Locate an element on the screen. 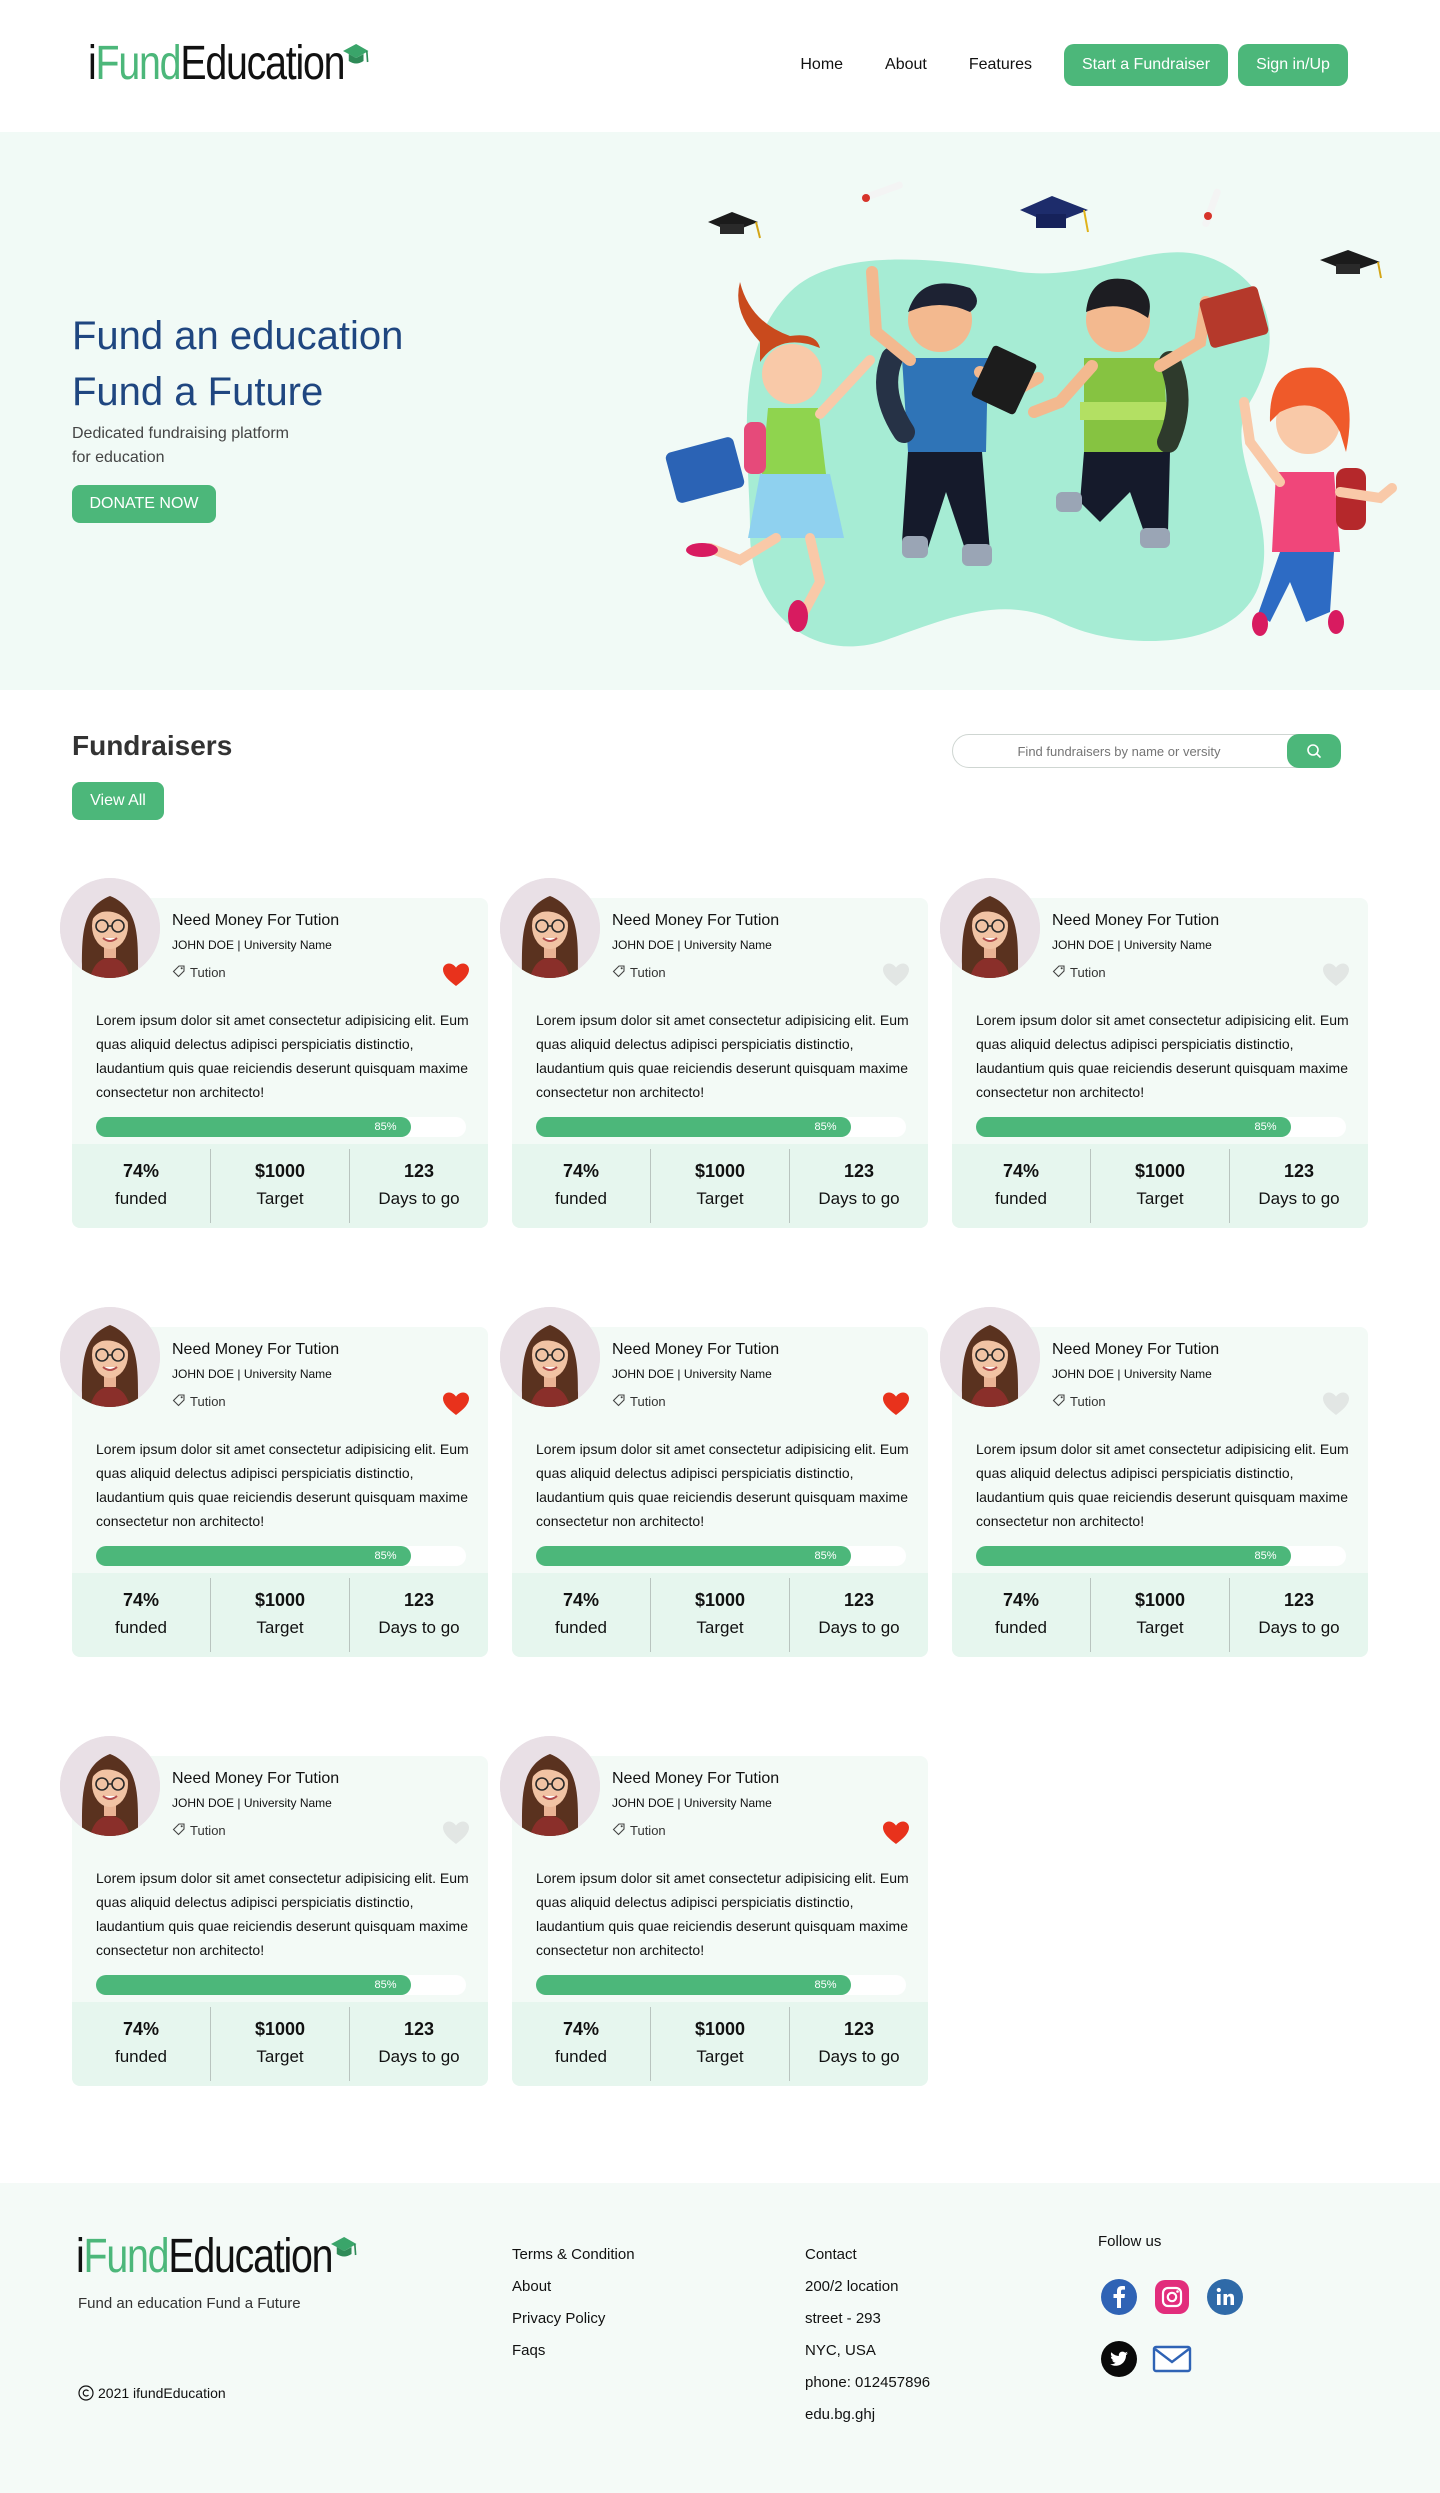  follow-us-label: Follow us is located at coordinates (1130, 2241).